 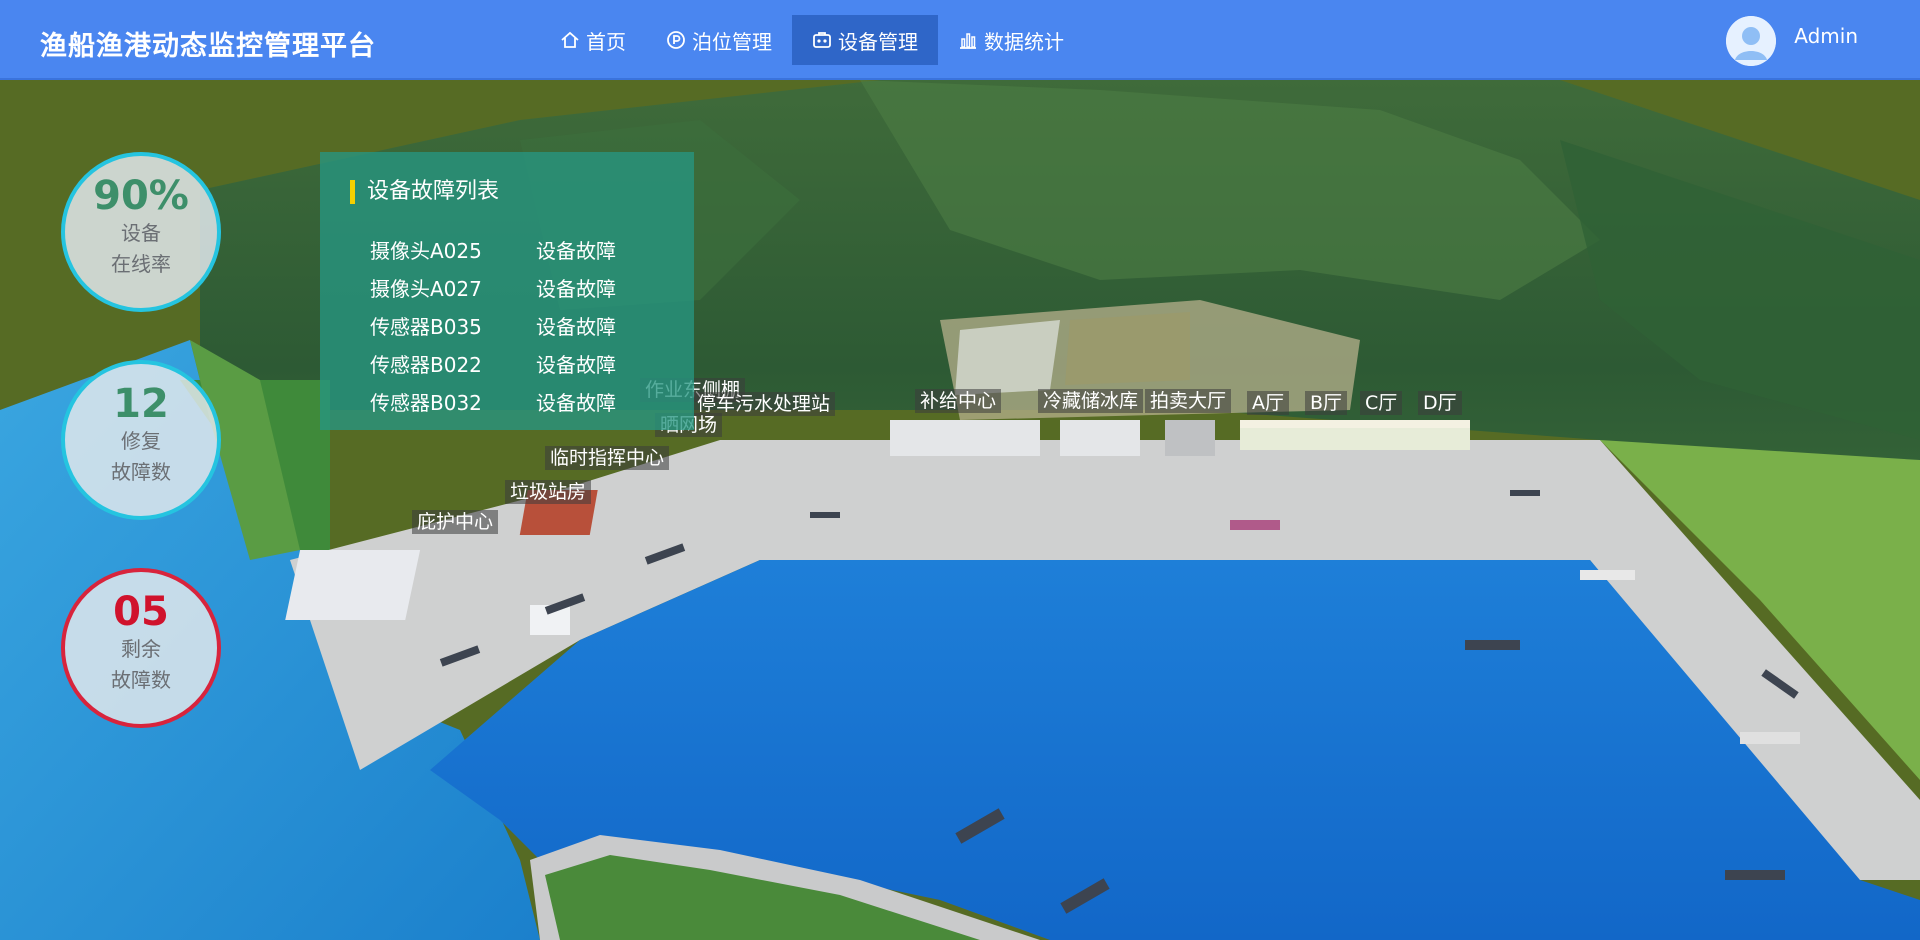 What do you see at coordinates (1326, 403) in the screenshot?
I see `map-label-hall-b: B厅` at bounding box center [1326, 403].